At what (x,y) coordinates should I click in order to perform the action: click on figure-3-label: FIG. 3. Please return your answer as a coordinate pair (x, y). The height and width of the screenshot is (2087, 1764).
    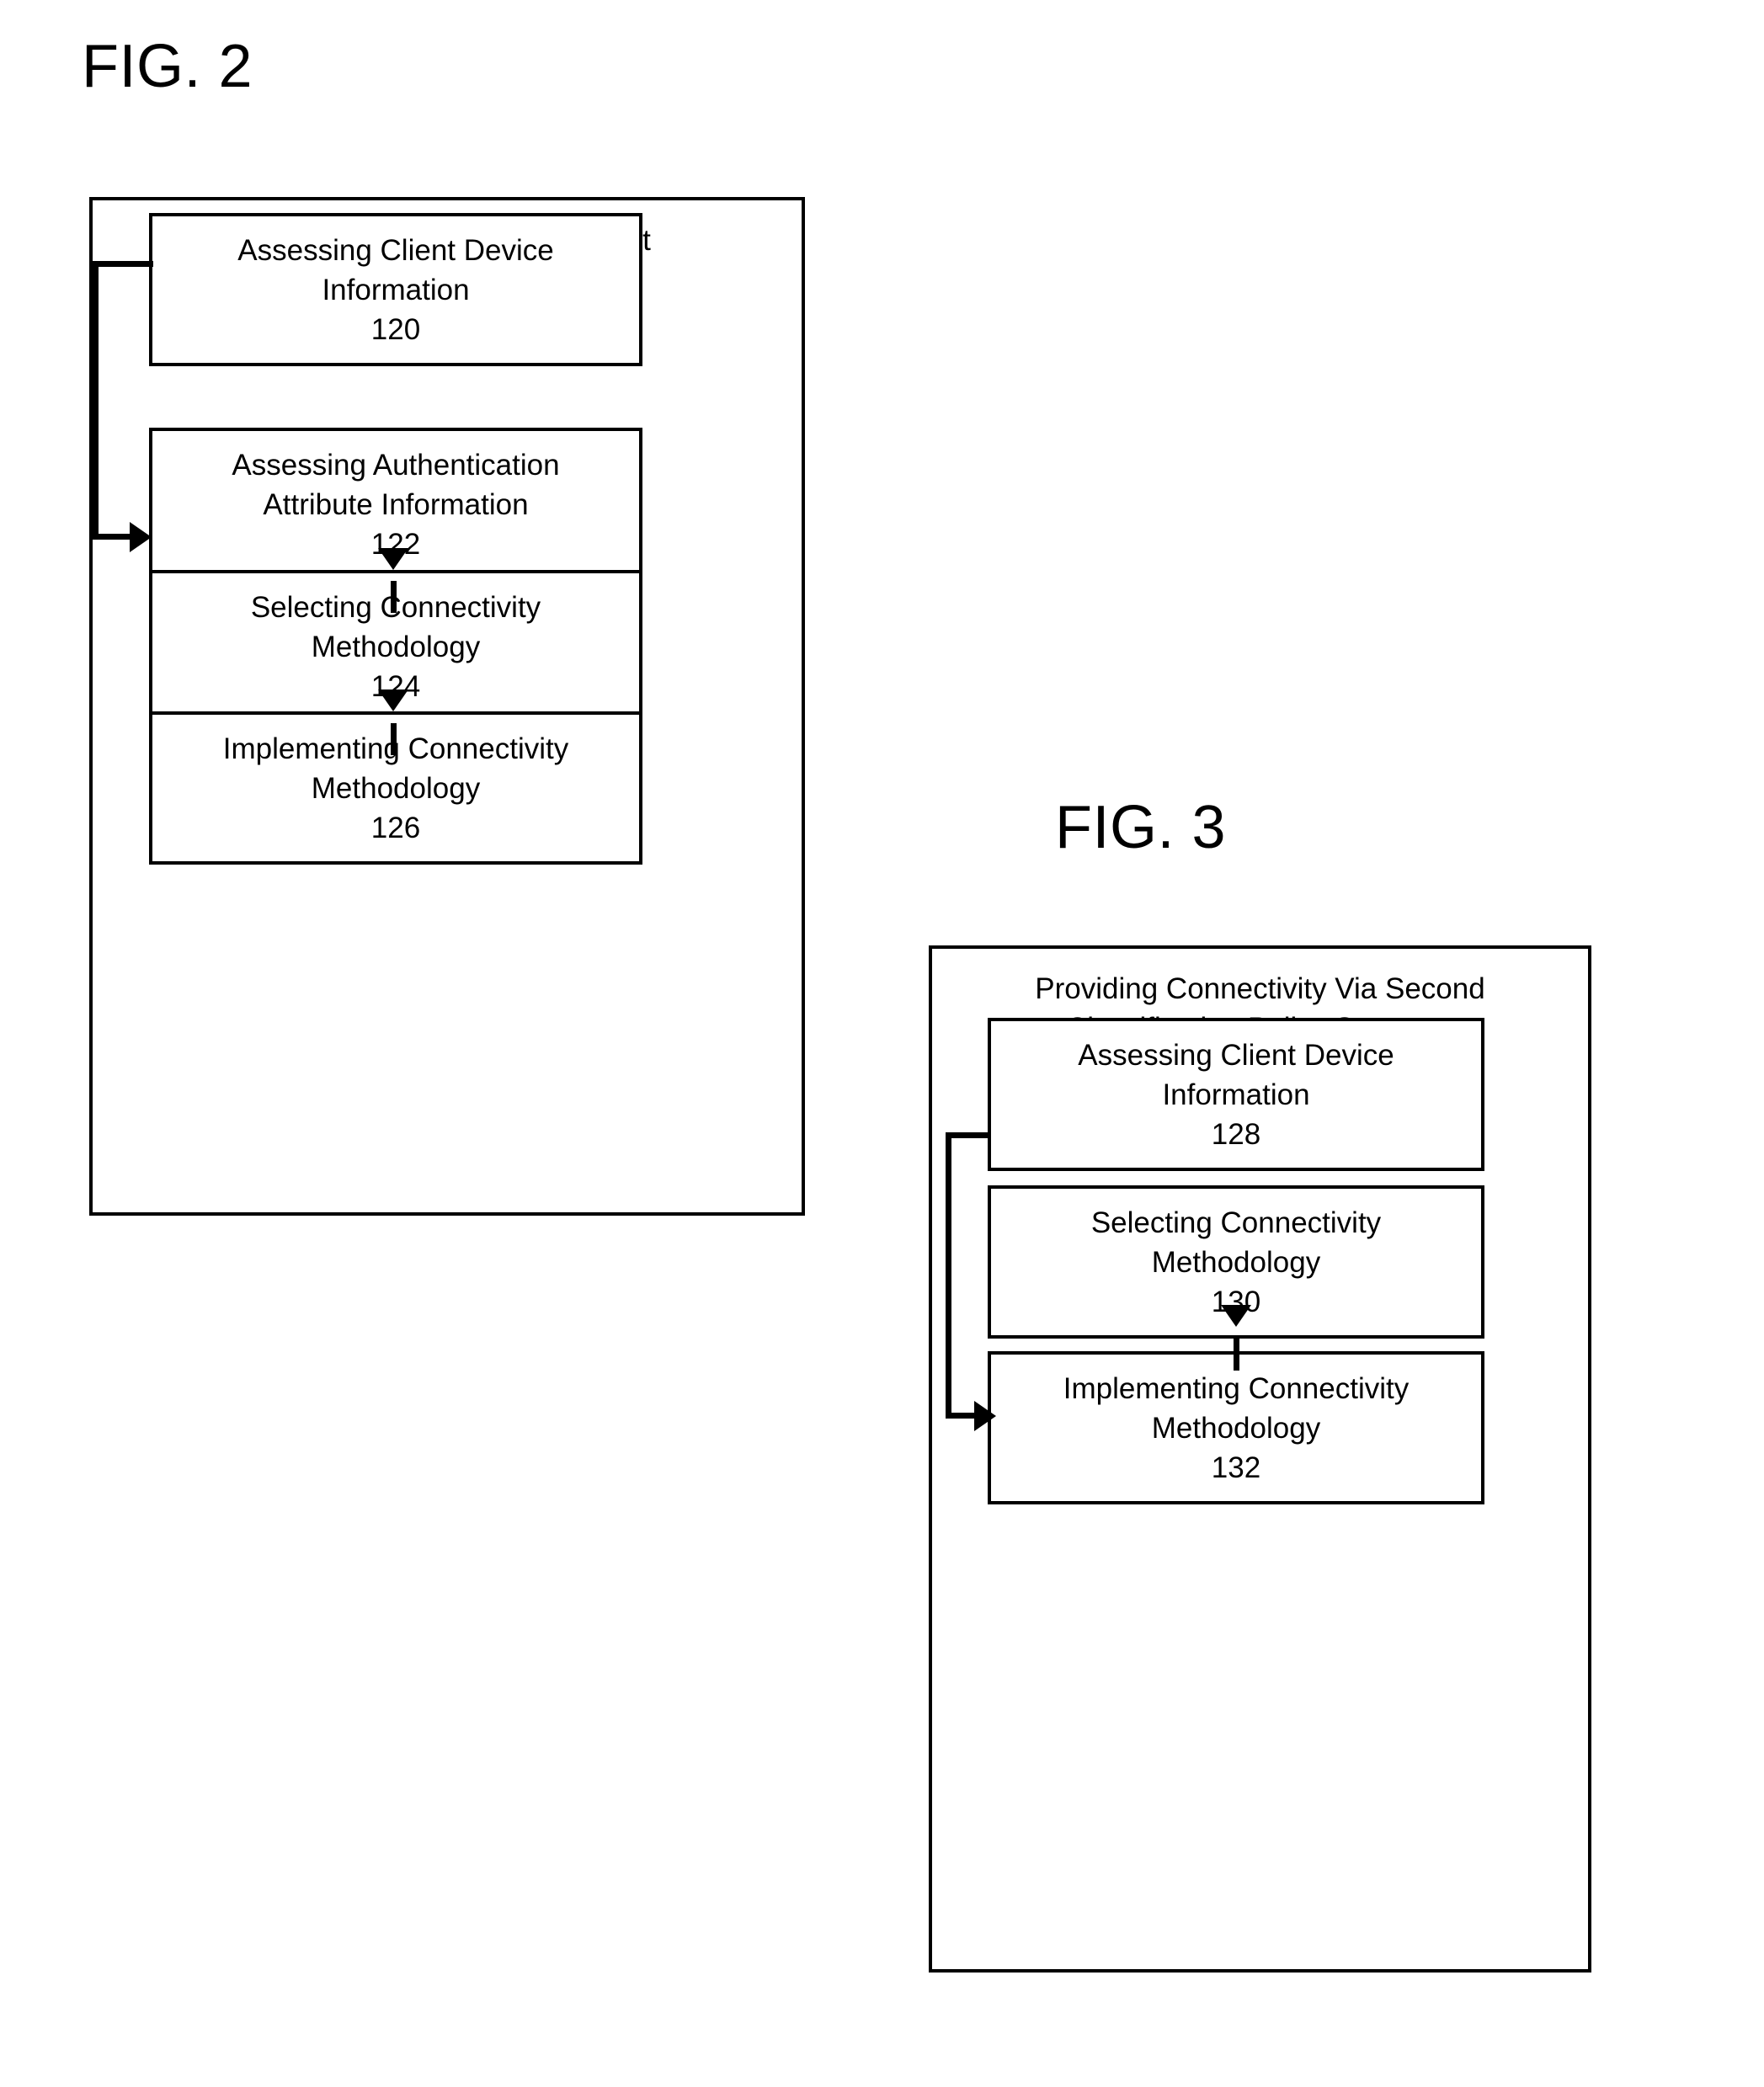
    Looking at the image, I should click on (1141, 827).